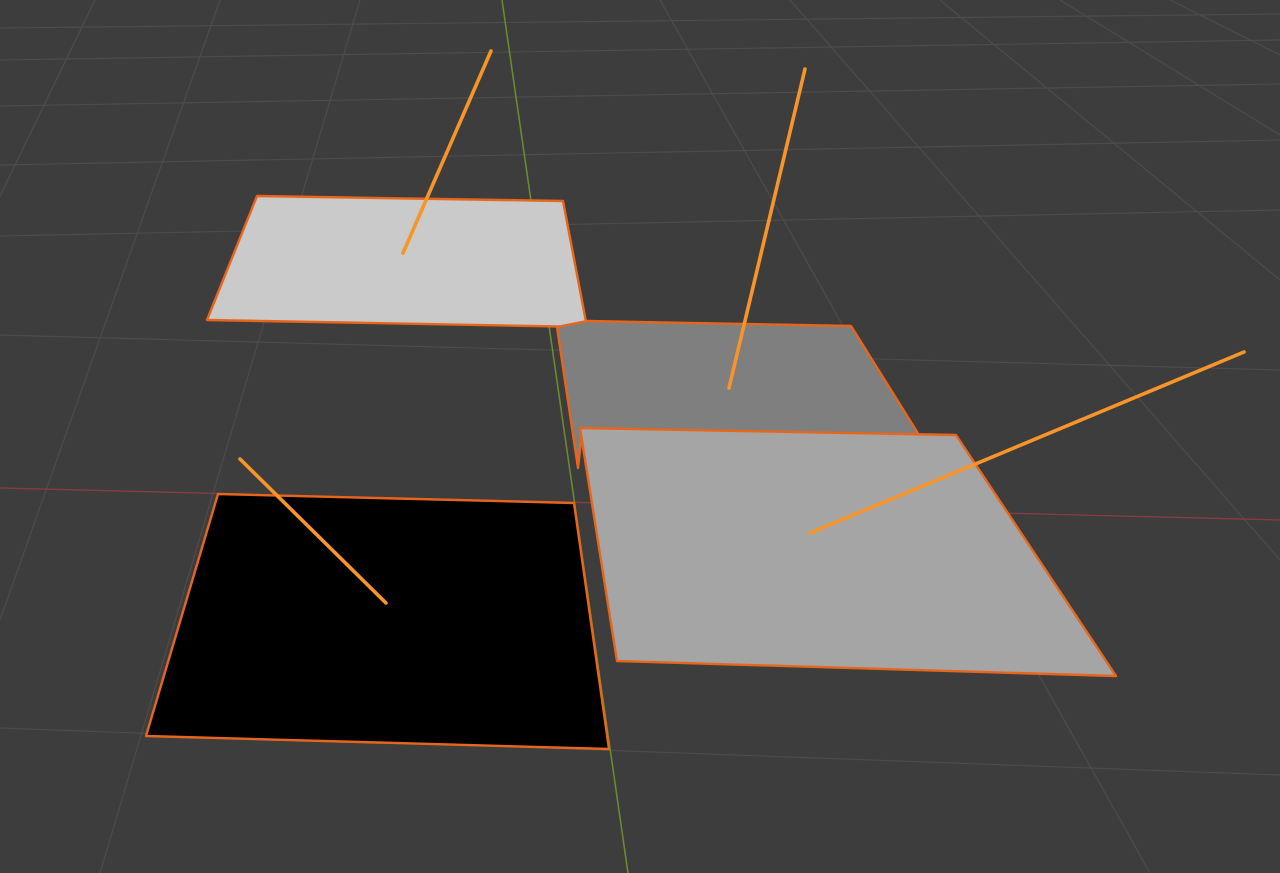 This screenshot has height=873, width=1280. What do you see at coordinates (397, 261) in the screenshot?
I see `plane-top-left` at bounding box center [397, 261].